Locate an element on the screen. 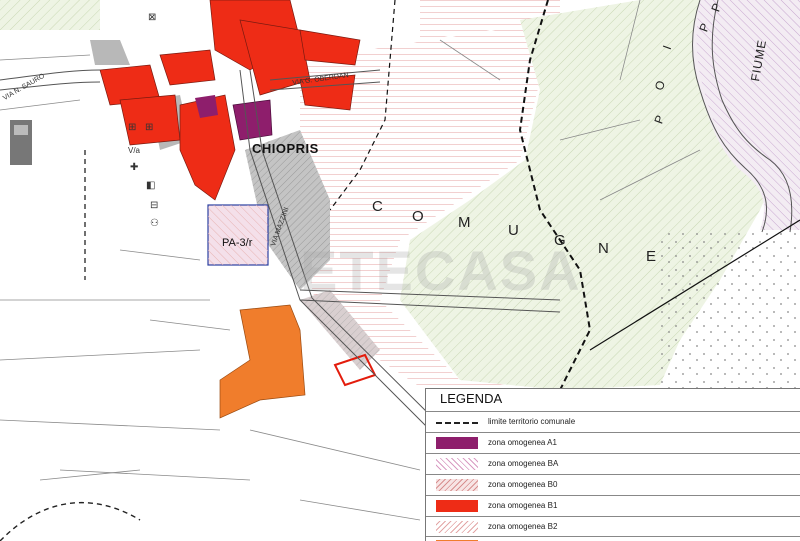 Image resolution: width=800 pixels, height=541 pixels. comune-letter-n: N is located at coordinates (604, 248).